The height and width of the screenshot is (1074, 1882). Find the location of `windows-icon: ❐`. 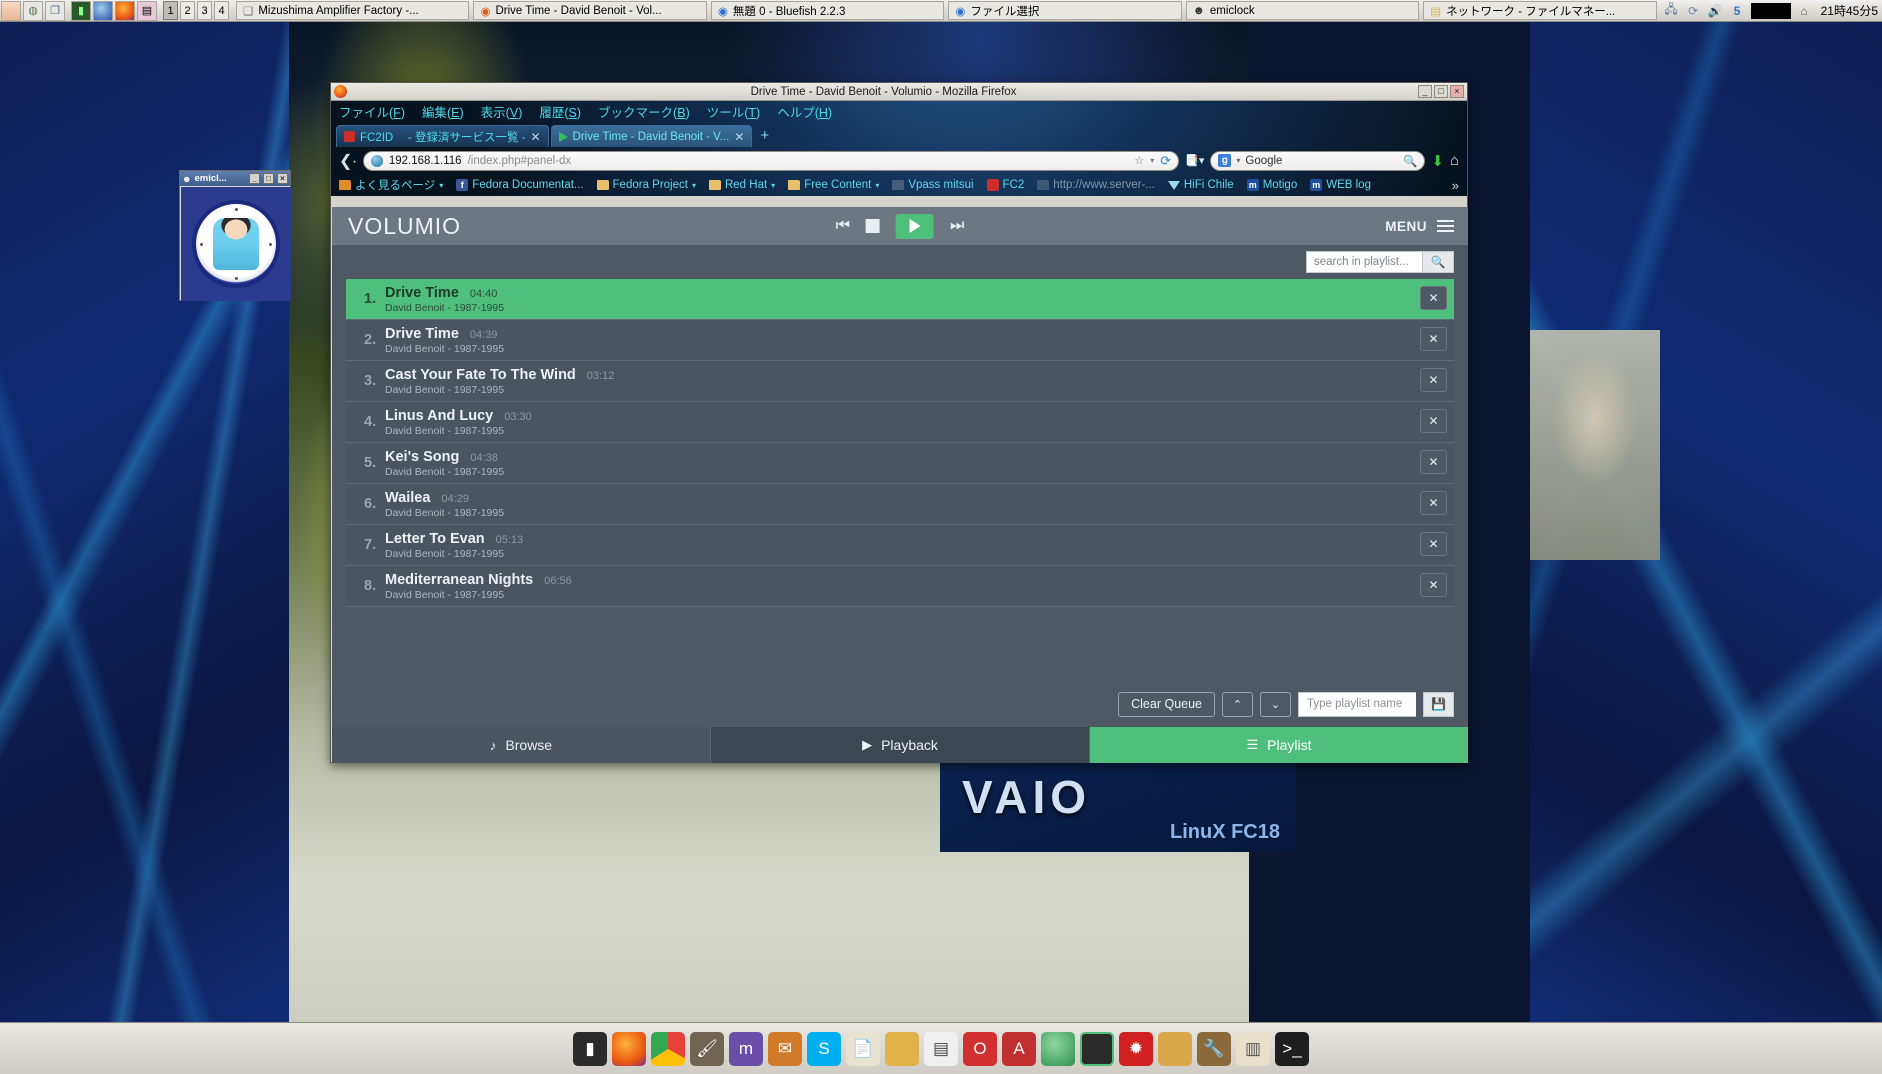

windows-icon: ❐ is located at coordinates (55, 10).